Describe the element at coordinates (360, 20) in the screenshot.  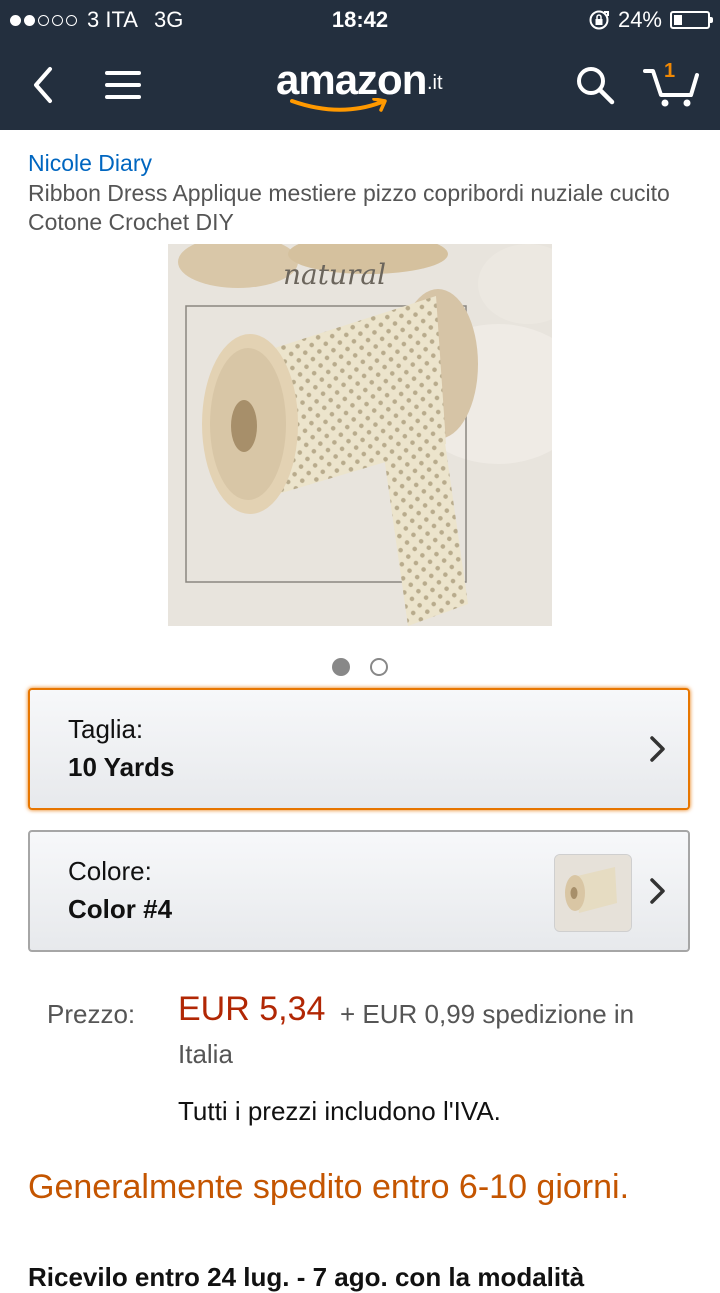
I see `status-bar: 3 ITA 3G 18:42 24%` at that location.